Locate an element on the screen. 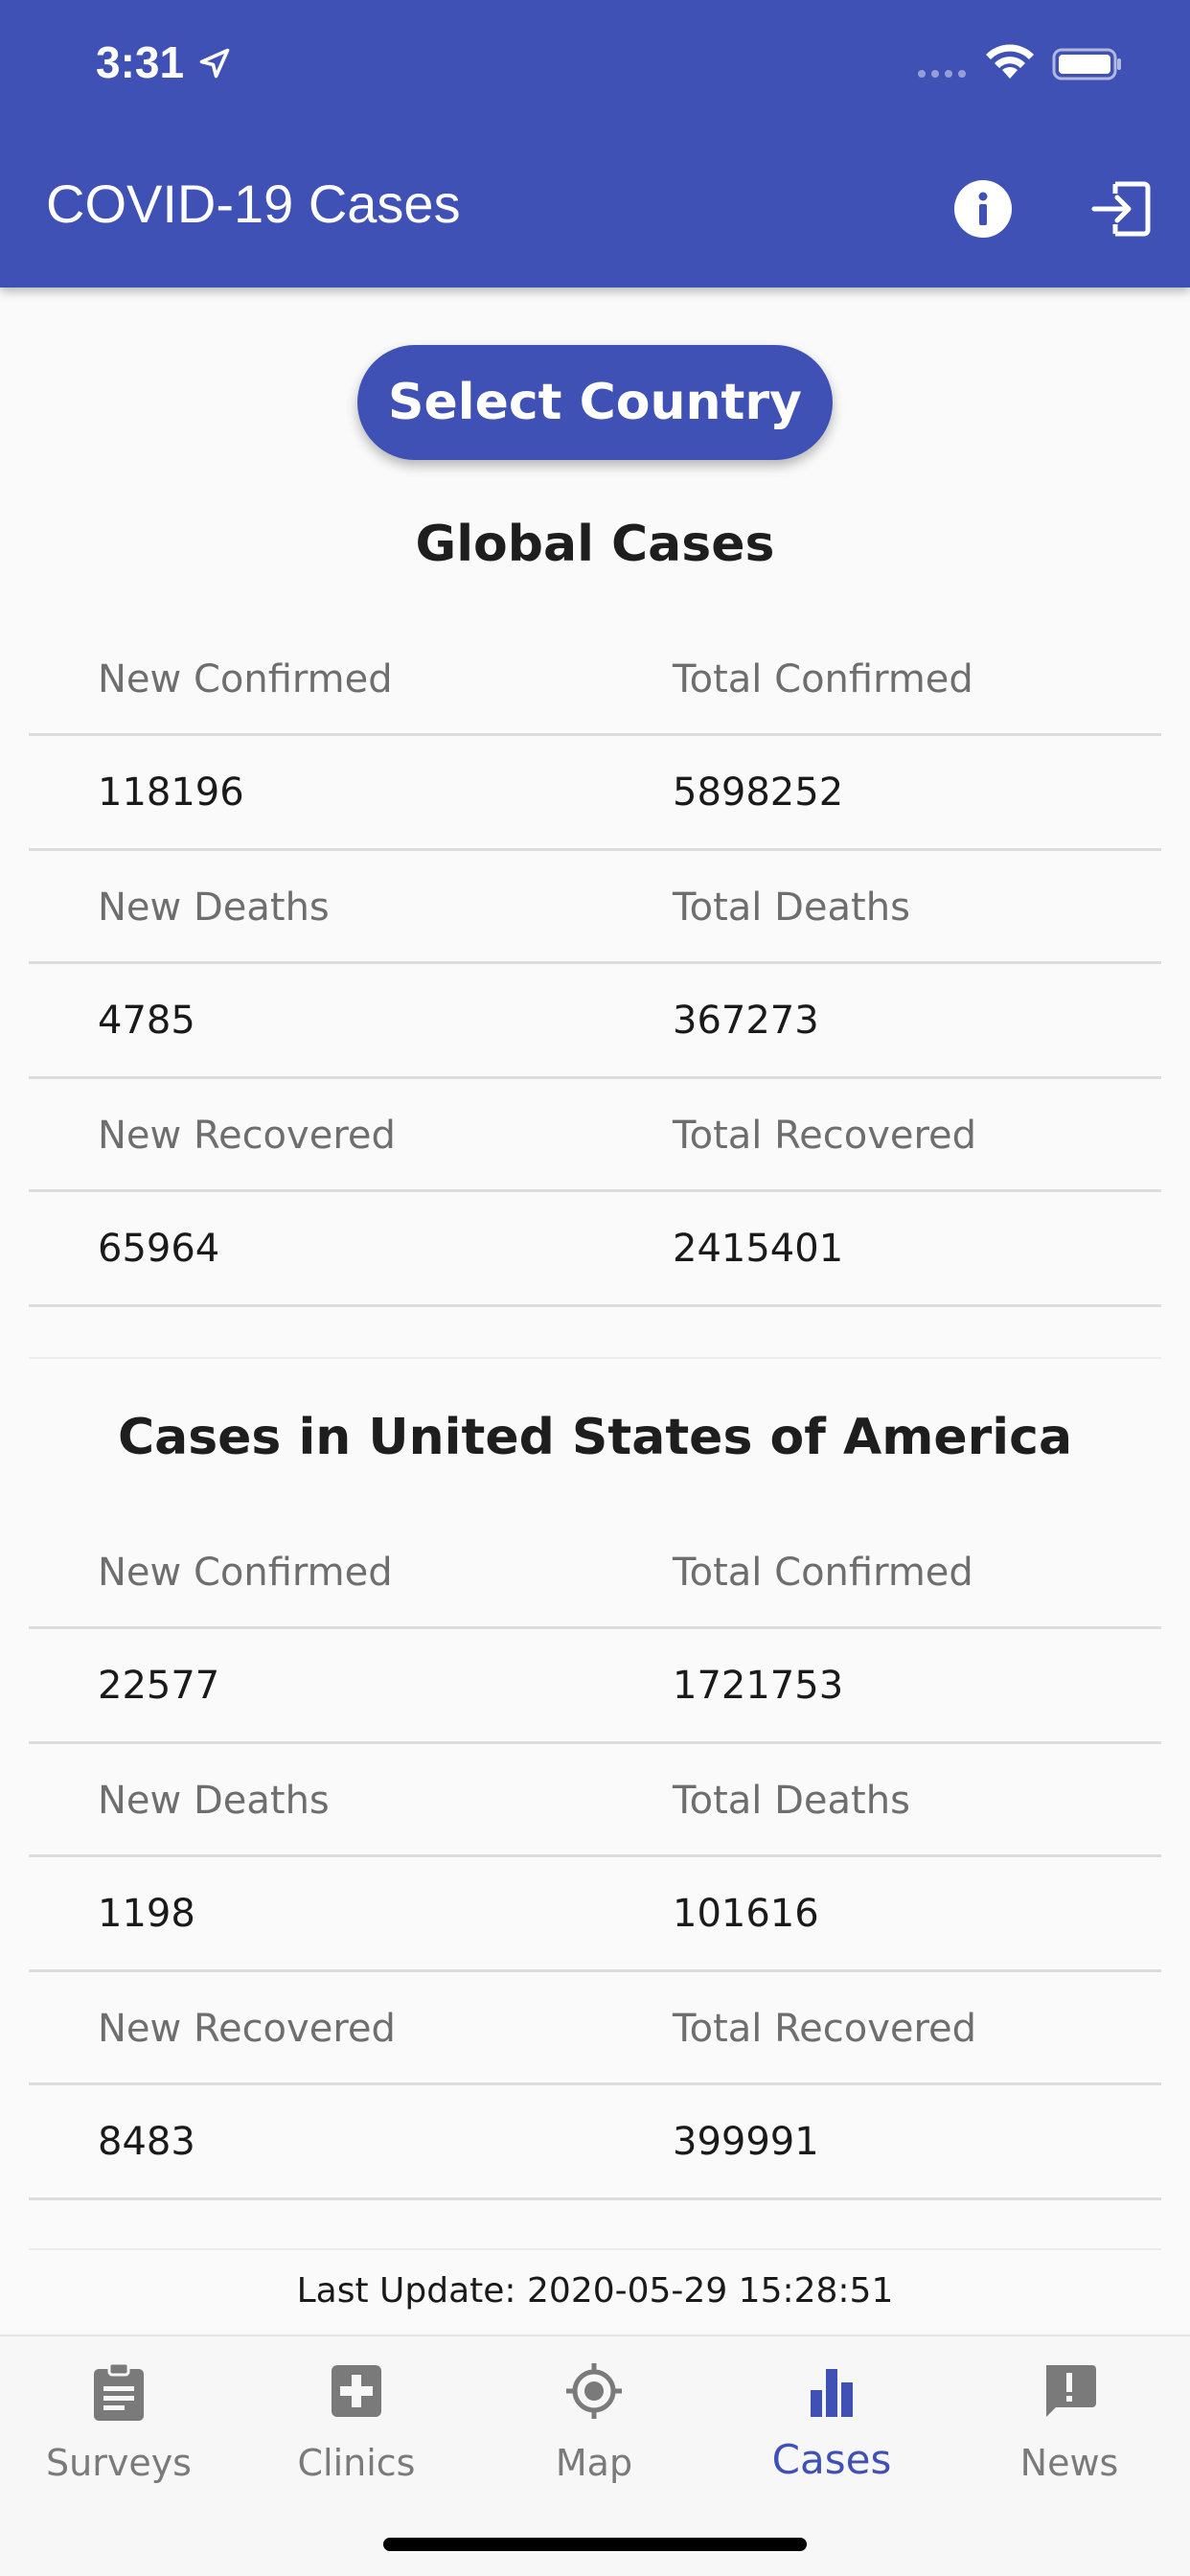 The height and width of the screenshot is (2576, 1190). app-title: COVID-19 Cases is located at coordinates (254, 203).